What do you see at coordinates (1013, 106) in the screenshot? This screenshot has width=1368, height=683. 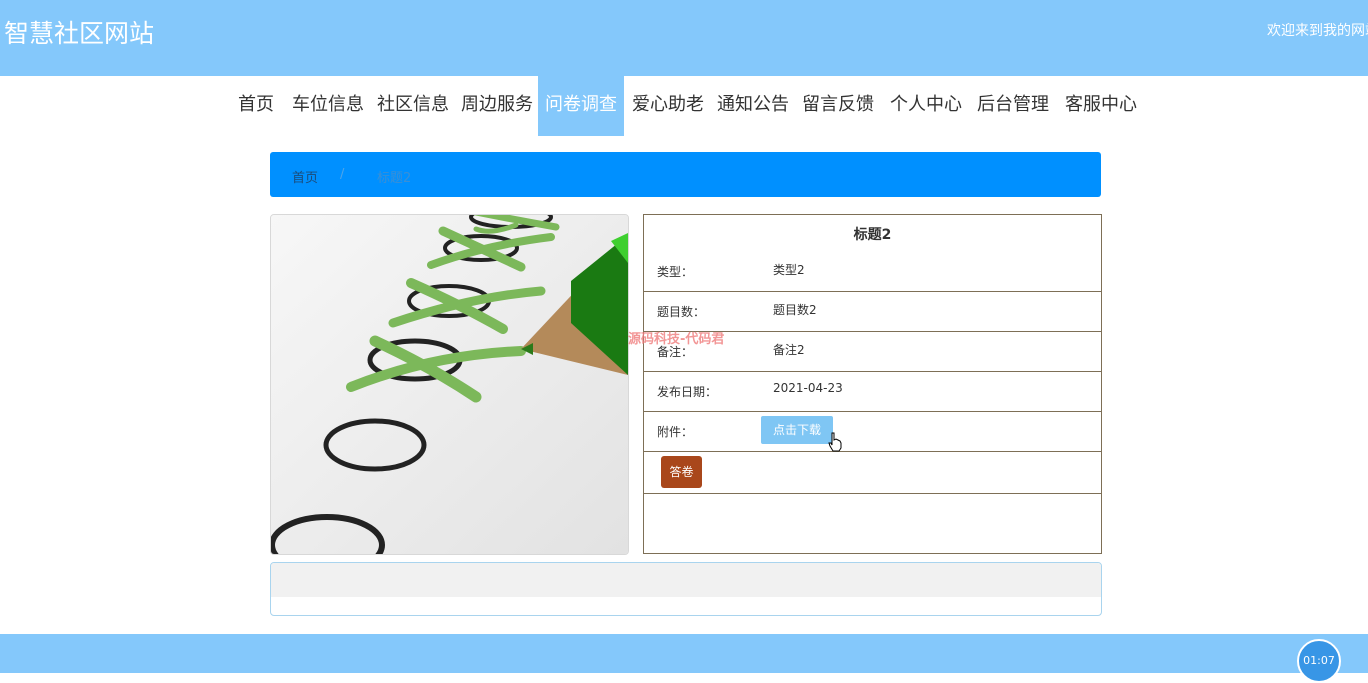 I see `nav-item-admin: 后台管理` at bounding box center [1013, 106].